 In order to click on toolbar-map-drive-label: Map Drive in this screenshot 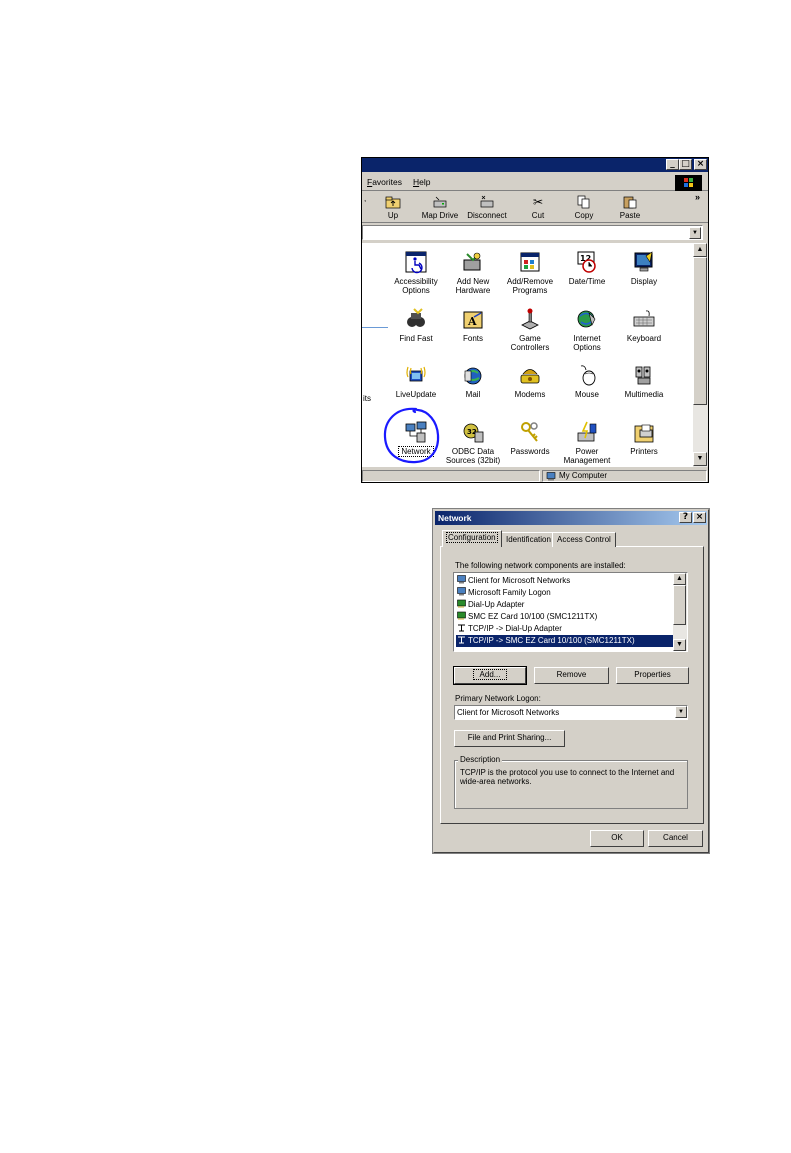, I will do `click(440, 215)`.